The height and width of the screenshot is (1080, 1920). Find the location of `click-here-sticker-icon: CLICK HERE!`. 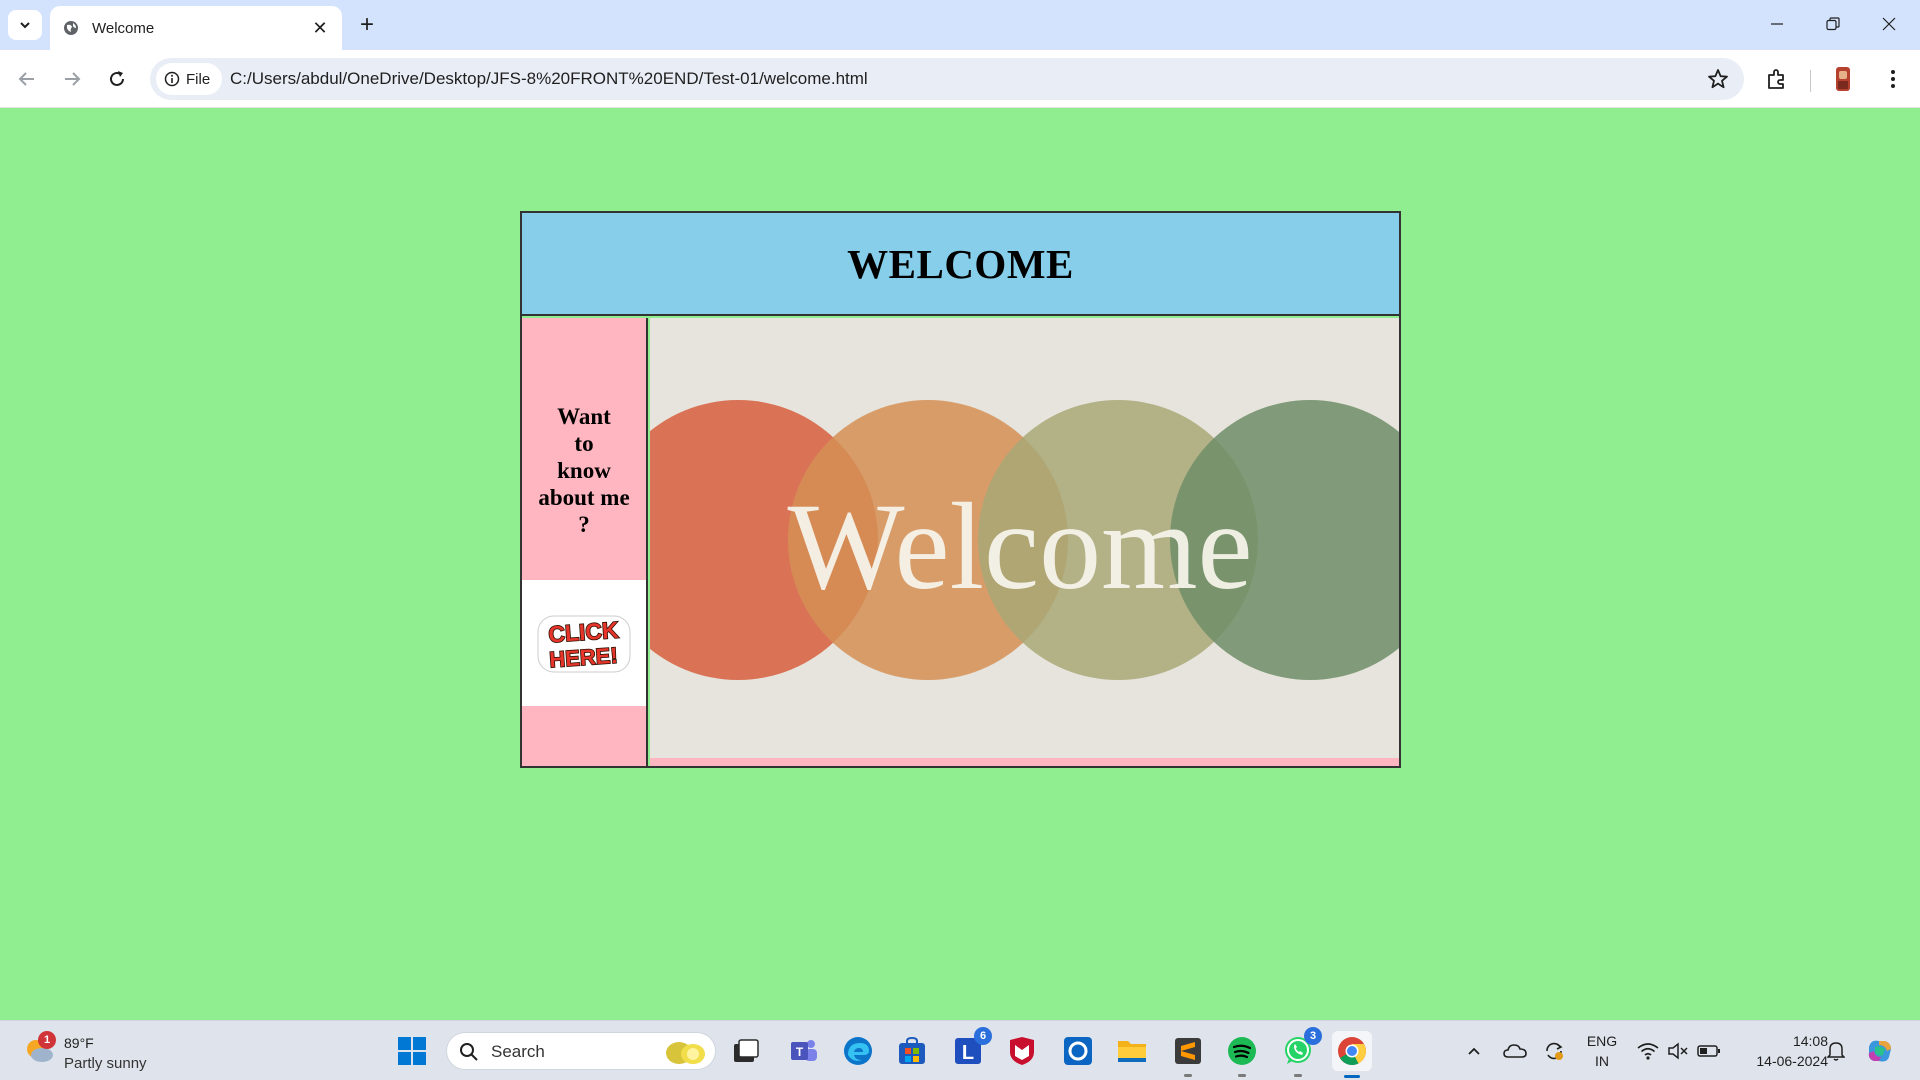

click-here-sticker-icon: CLICK HERE! is located at coordinates (584, 644).